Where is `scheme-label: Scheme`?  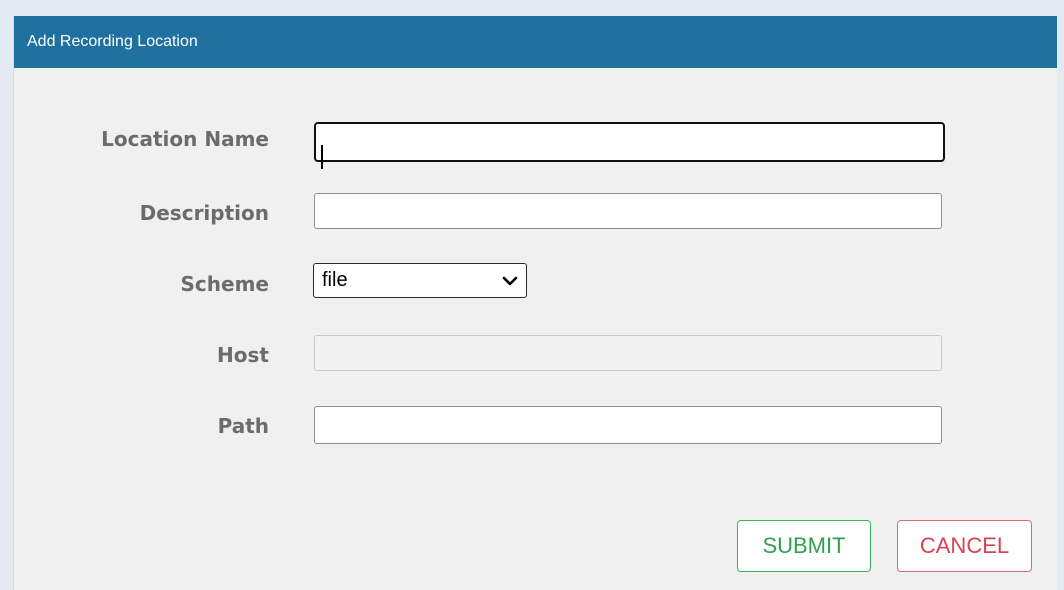
scheme-label: Scheme is located at coordinates (224, 284).